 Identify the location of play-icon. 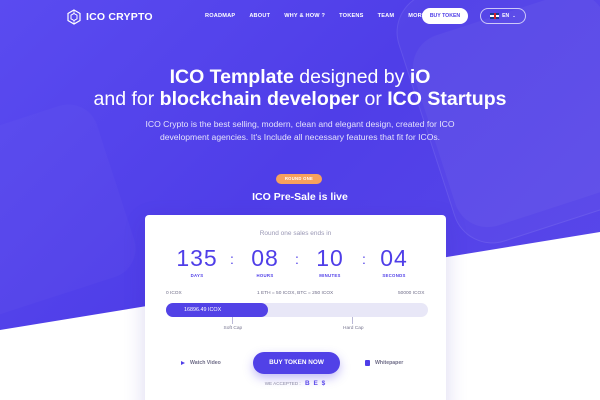
(183, 363).